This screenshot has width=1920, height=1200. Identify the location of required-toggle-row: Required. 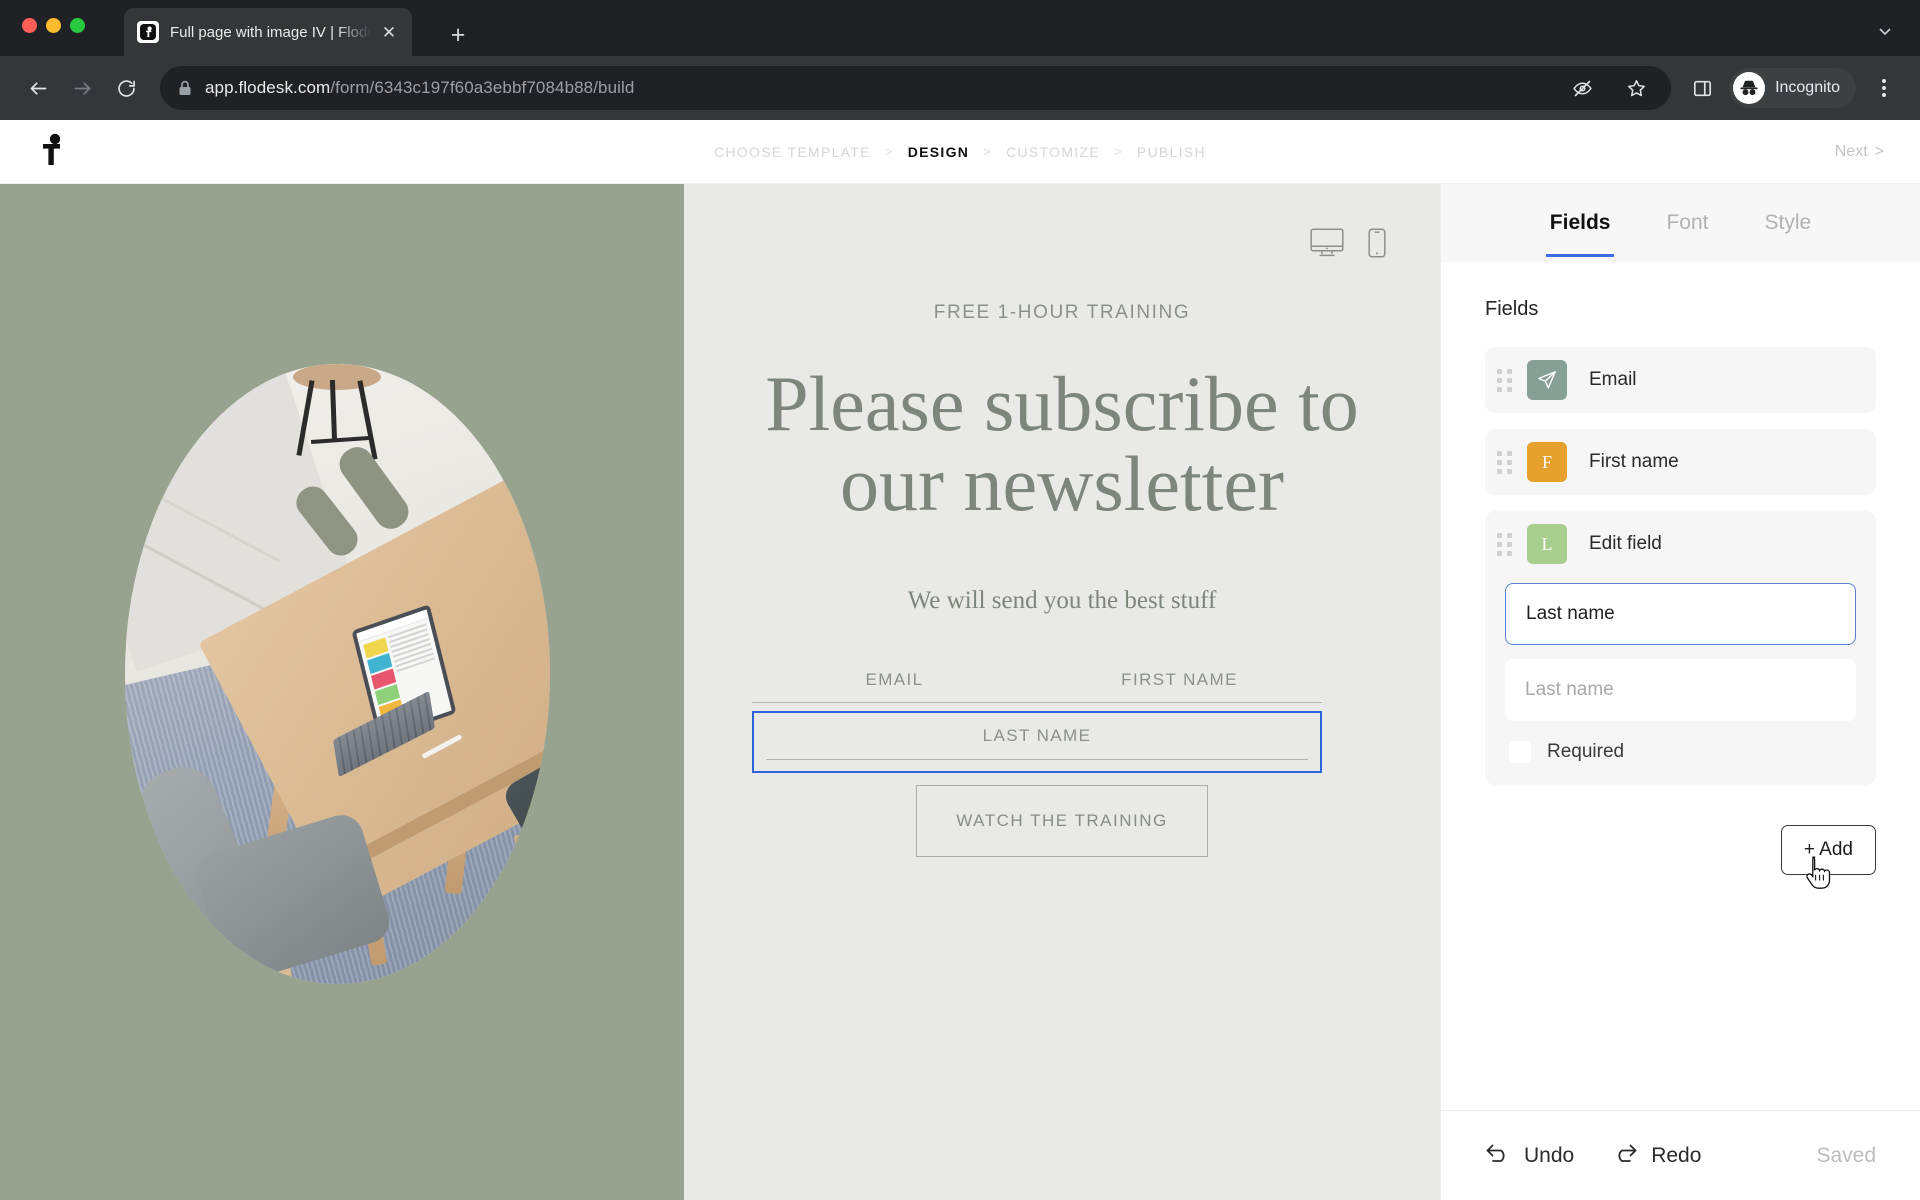
(1680, 752).